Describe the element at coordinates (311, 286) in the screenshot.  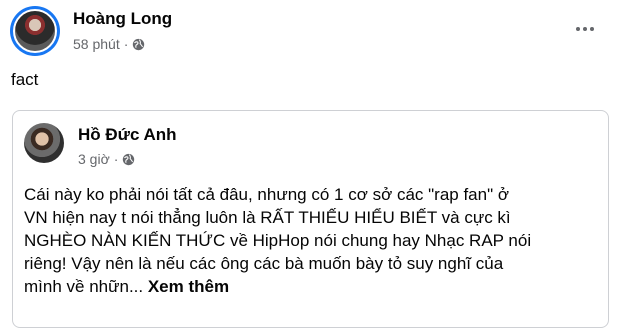
I see `body-line-last: mình về nhữn... Xem thêm` at that location.